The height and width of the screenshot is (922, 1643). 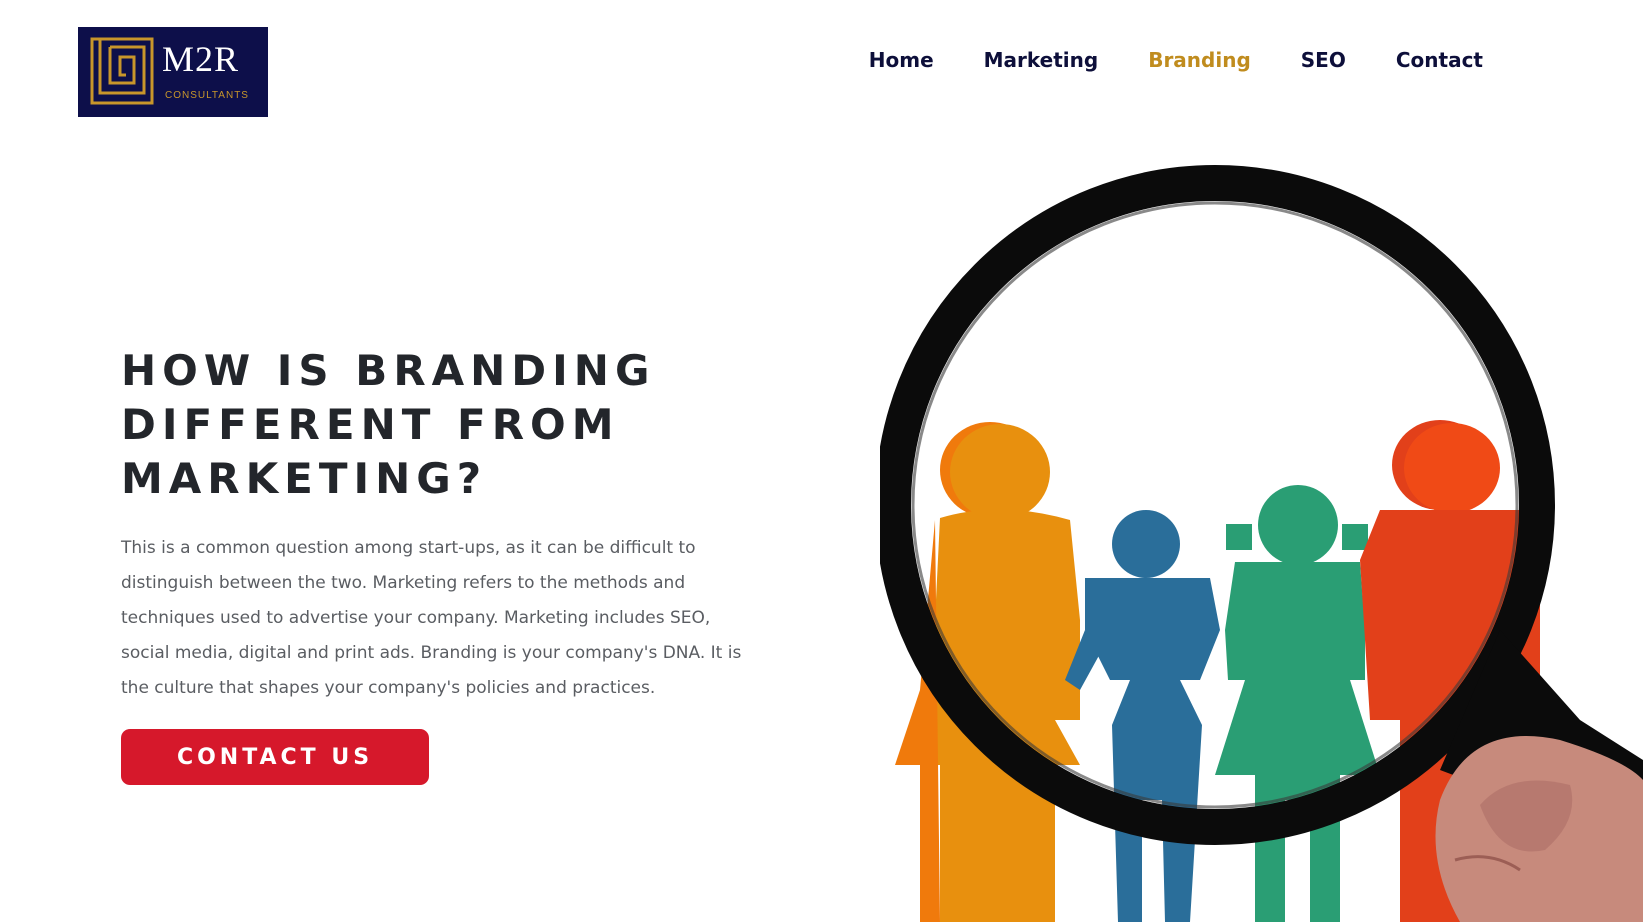 I want to click on blue-figure, so click(x=1142, y=716).